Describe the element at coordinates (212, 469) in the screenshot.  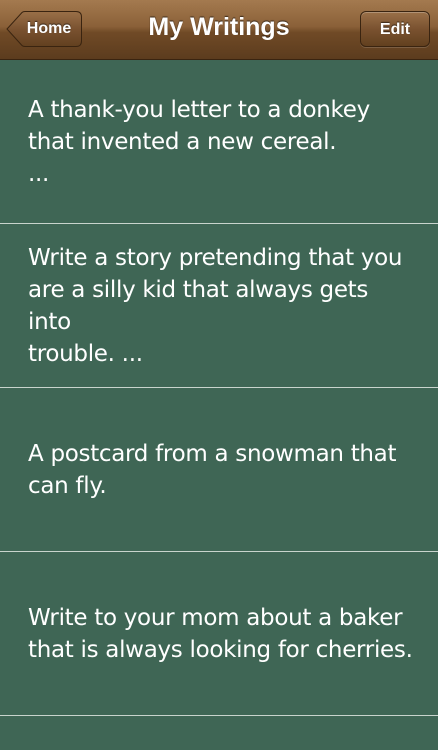
I see `writing-prompt-text: A postcard from a snowman that can fly.` at that location.